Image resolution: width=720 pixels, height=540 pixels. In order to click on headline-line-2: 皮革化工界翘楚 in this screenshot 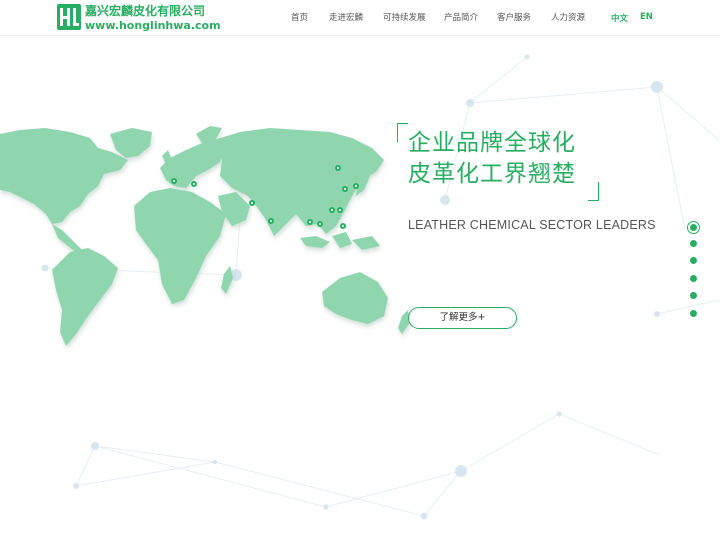, I will do `click(492, 174)`.